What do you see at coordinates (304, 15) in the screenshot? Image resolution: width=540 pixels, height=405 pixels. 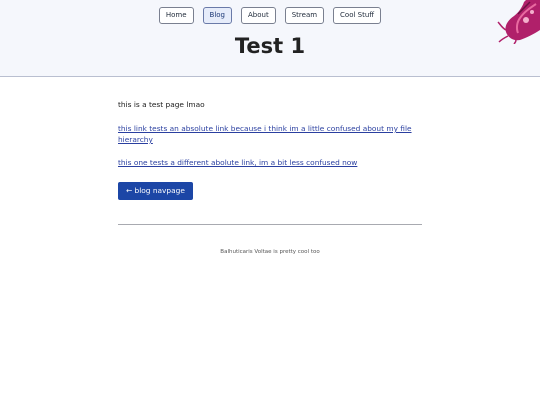 I see `nav-stream-button: Stream` at bounding box center [304, 15].